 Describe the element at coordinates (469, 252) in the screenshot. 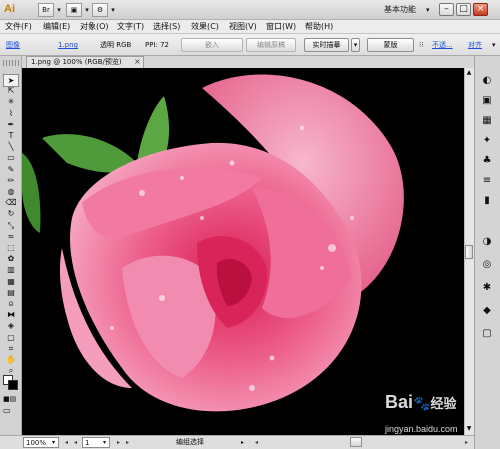

I see `vertical-scroll-thumb` at that location.